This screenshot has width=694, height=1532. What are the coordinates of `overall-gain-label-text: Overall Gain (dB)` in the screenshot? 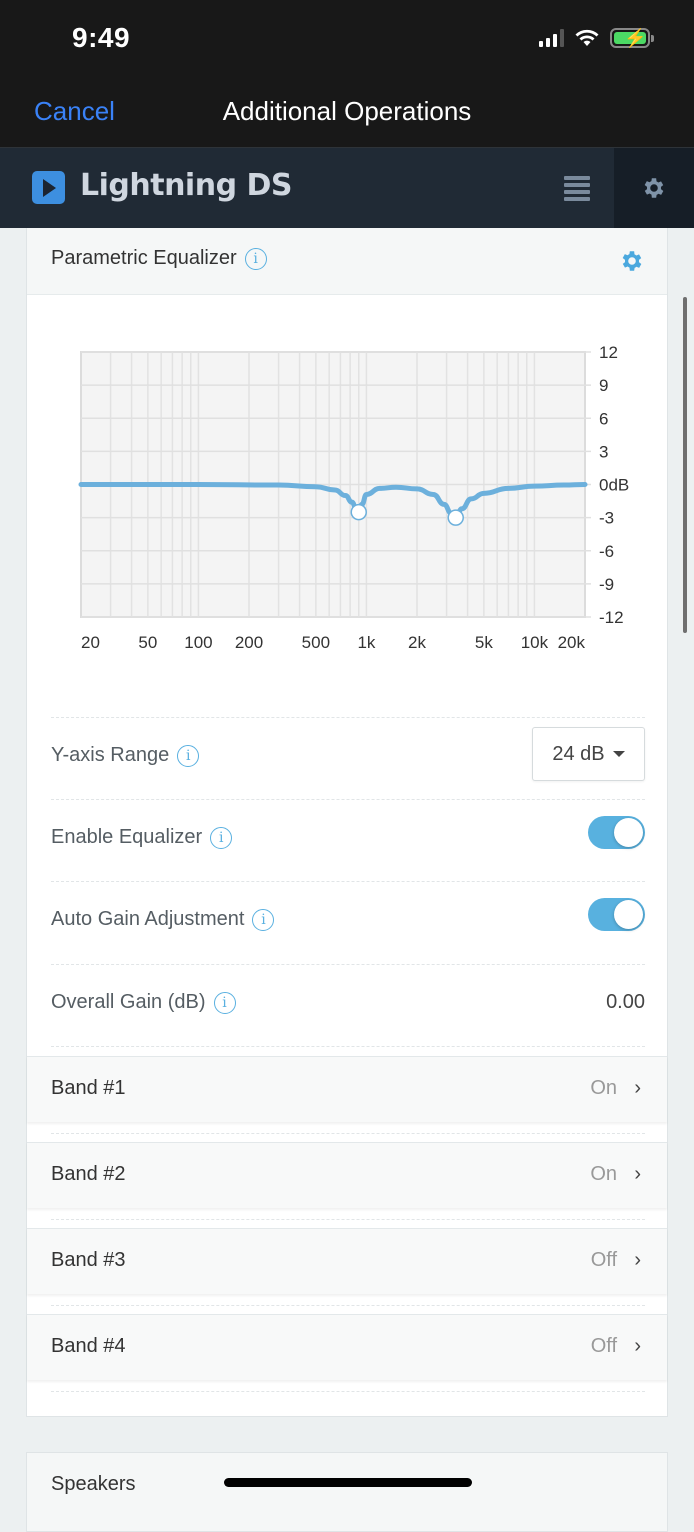 It's located at (128, 1002).